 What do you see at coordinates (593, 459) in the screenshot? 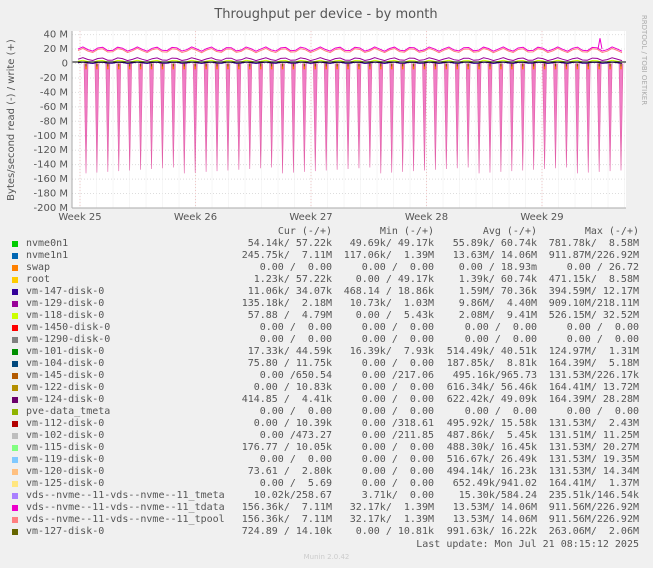
I see `legend-max-value: 131.53M/ 19.35M` at bounding box center [593, 459].